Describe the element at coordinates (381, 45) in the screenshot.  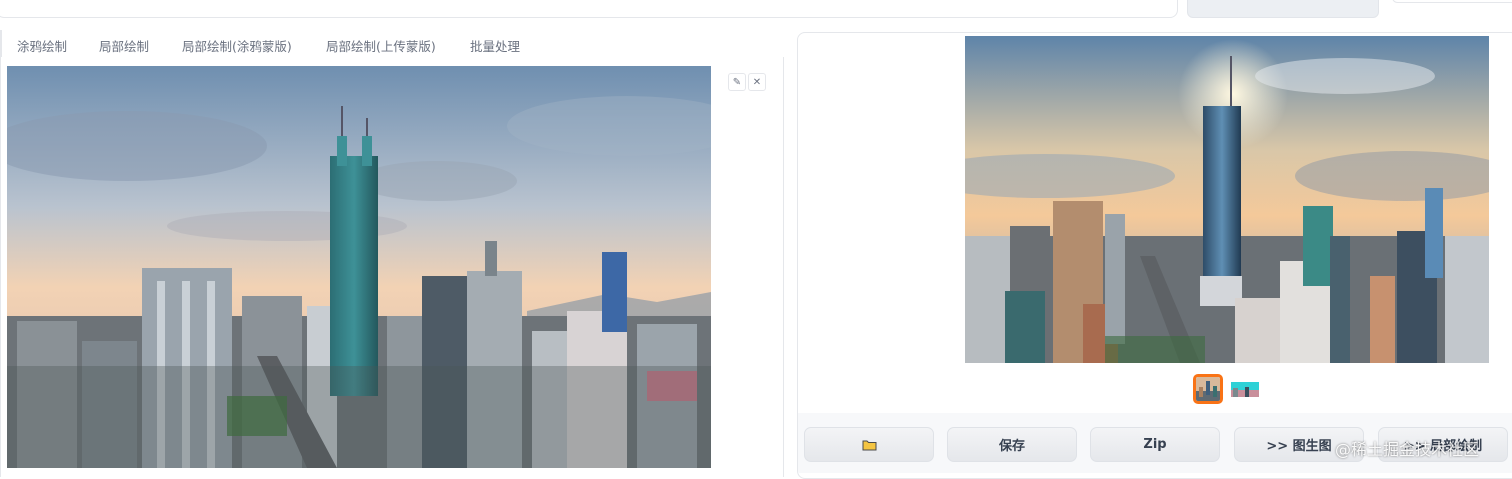
I see `tab-inpaint-upload: 局部绘制(上传蒙版)` at that location.